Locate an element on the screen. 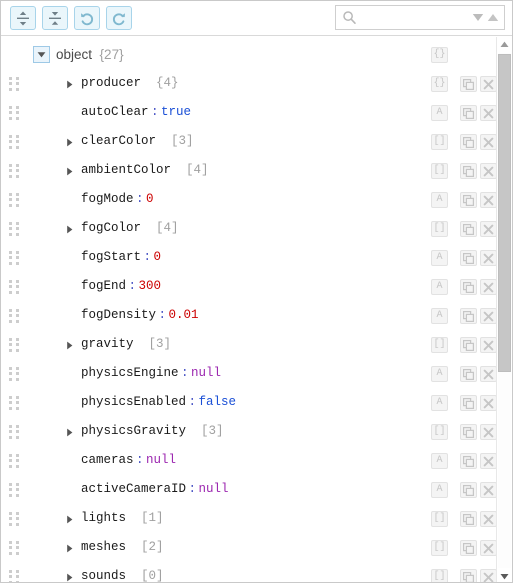 This screenshot has width=513, height=583. scroll-up-button is located at coordinates (504, 44).